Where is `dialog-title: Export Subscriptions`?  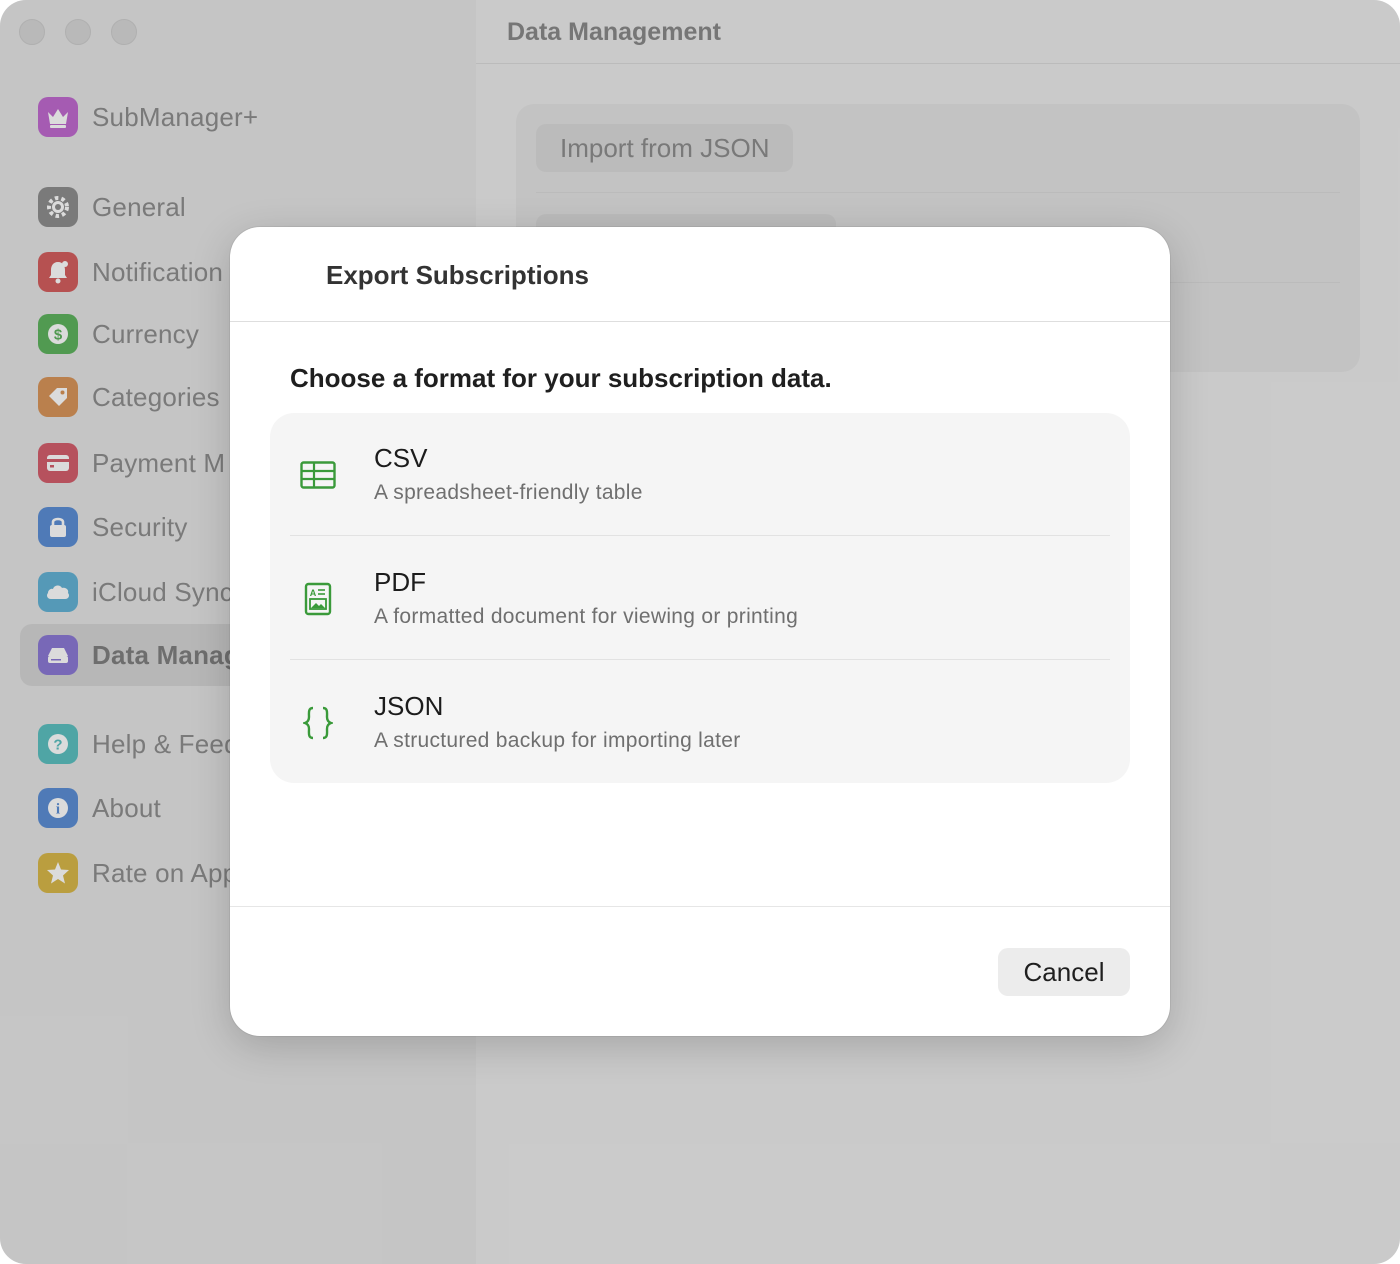
dialog-title: Export Subscriptions is located at coordinates (457, 275).